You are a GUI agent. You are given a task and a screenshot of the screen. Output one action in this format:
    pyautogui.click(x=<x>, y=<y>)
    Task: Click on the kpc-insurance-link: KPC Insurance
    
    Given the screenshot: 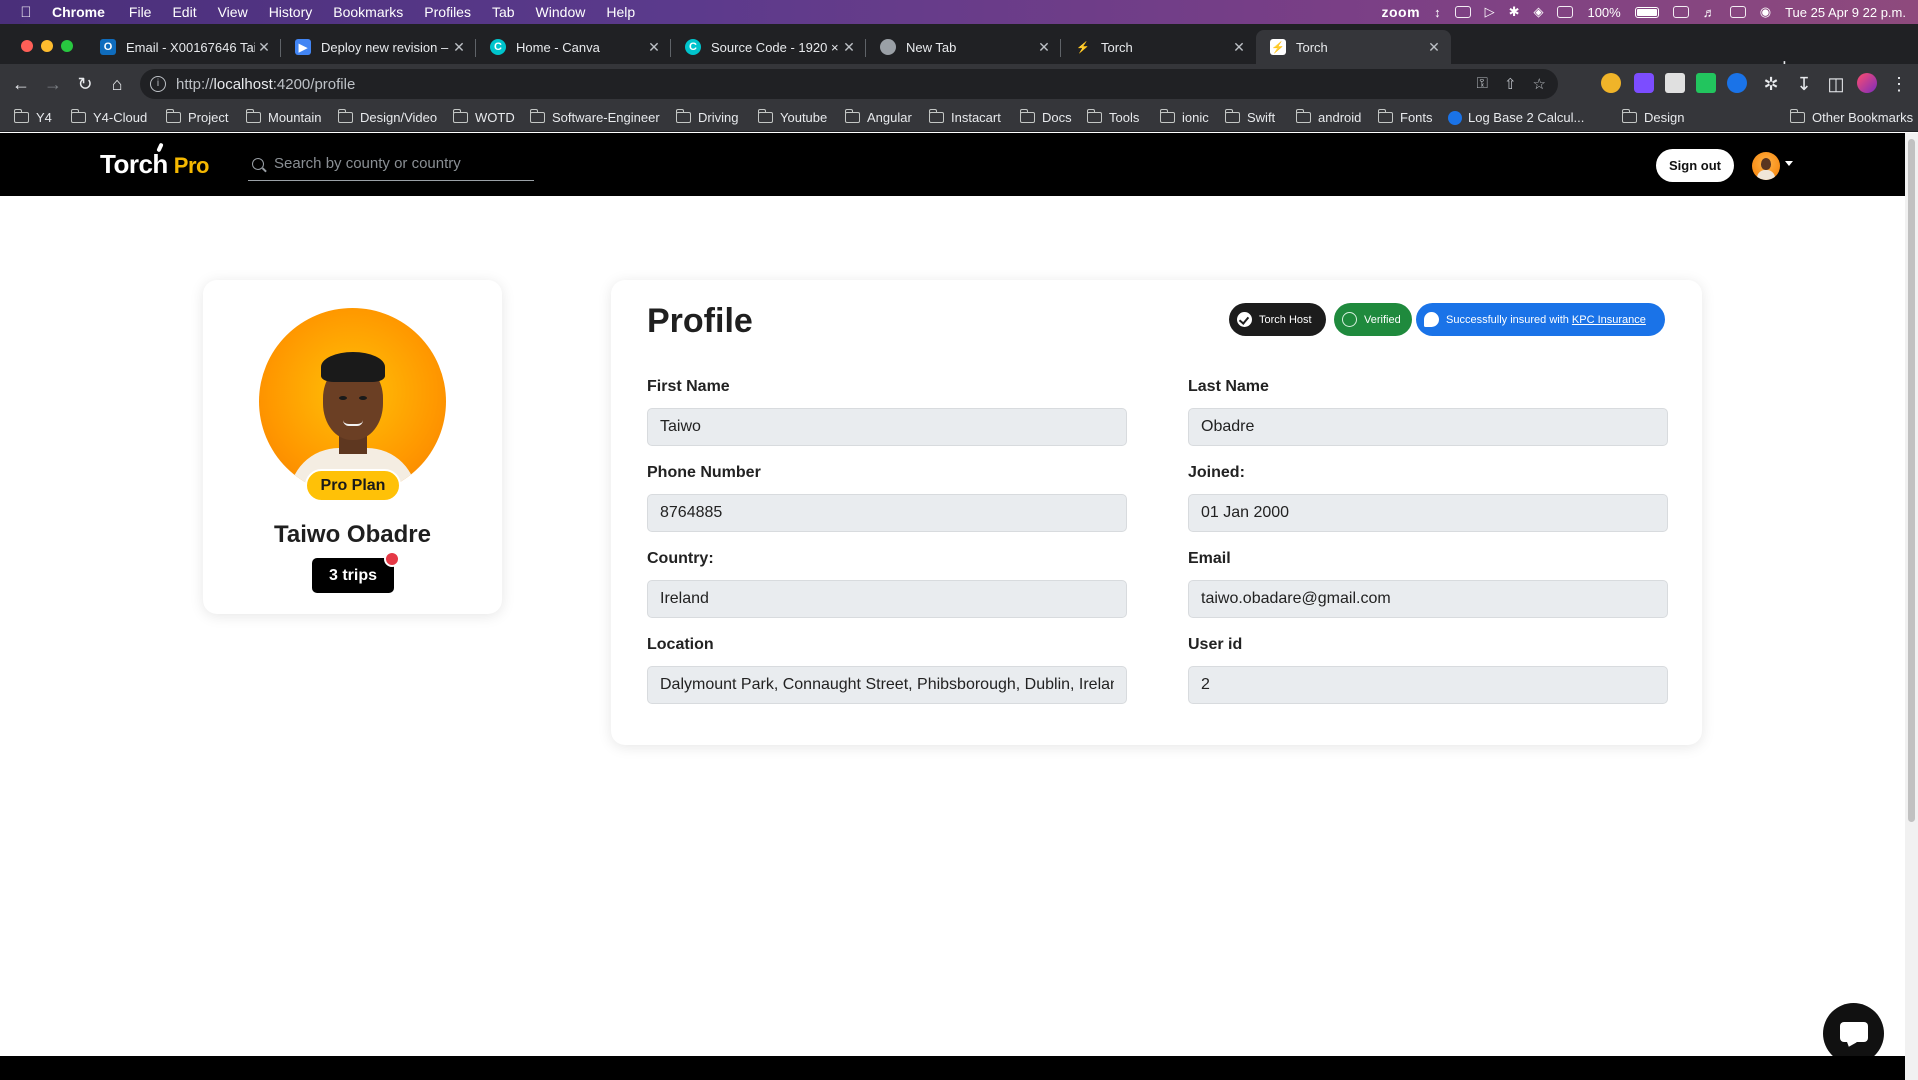 What is the action you would take?
    pyautogui.click(x=1609, y=320)
    